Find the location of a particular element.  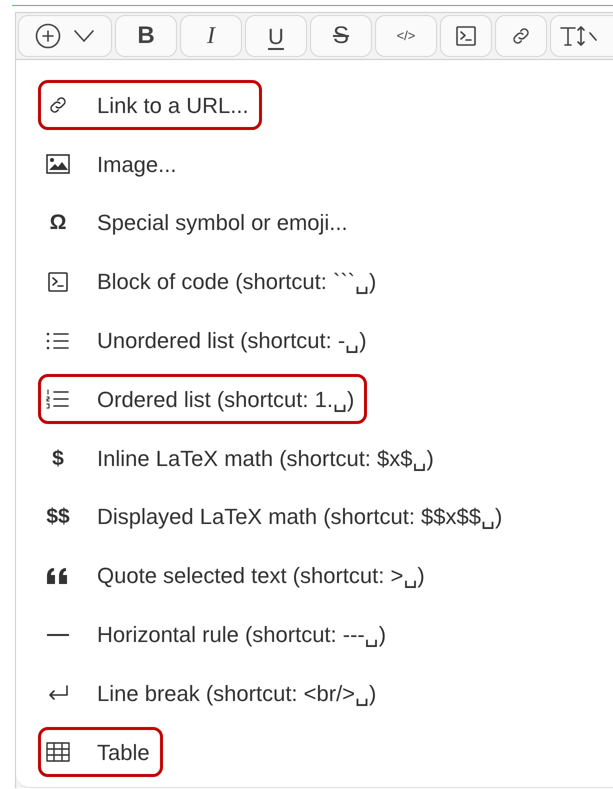

menu-item: Ordered list (shortcut: 1.␣) is located at coordinates (203, 399).